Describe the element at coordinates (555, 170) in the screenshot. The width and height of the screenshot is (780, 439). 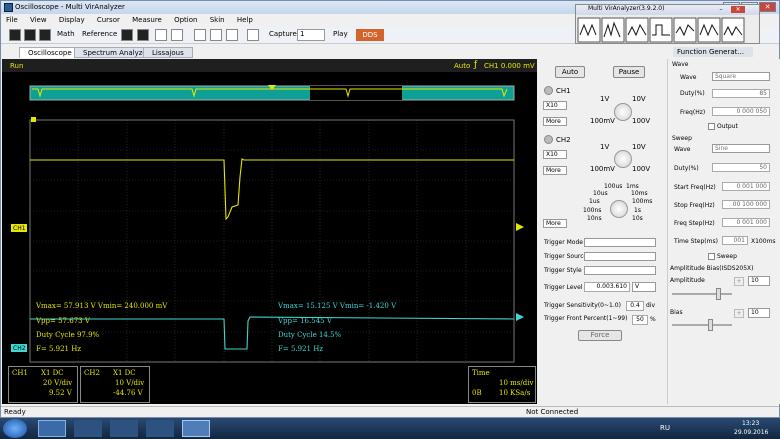
I see `ch2-more-select: More` at that location.